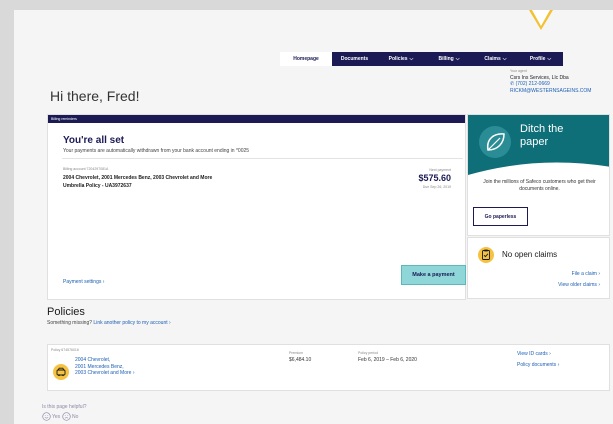 This screenshot has height=424, width=613. I want to click on file-claim-link: File a claim ›, so click(586, 274).